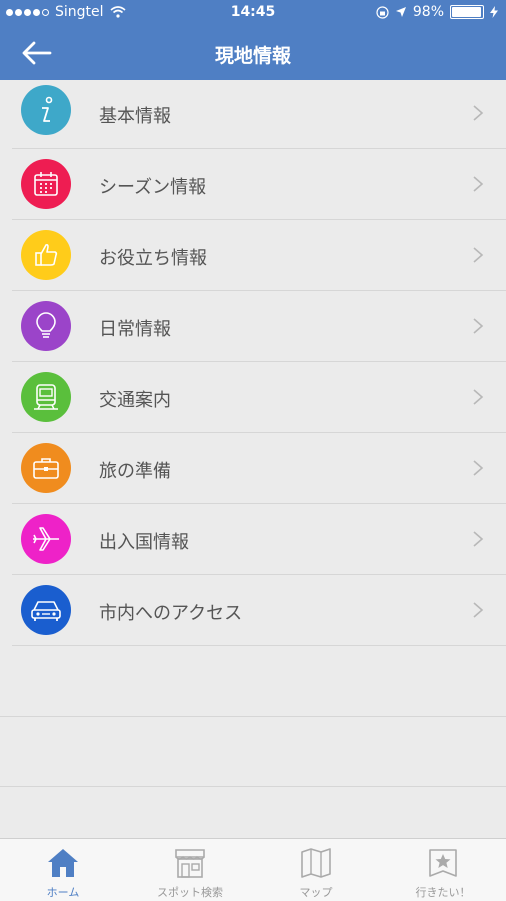 This screenshot has width=506, height=901. What do you see at coordinates (428, 12) in the screenshot?
I see `battery-percent: 98%` at bounding box center [428, 12].